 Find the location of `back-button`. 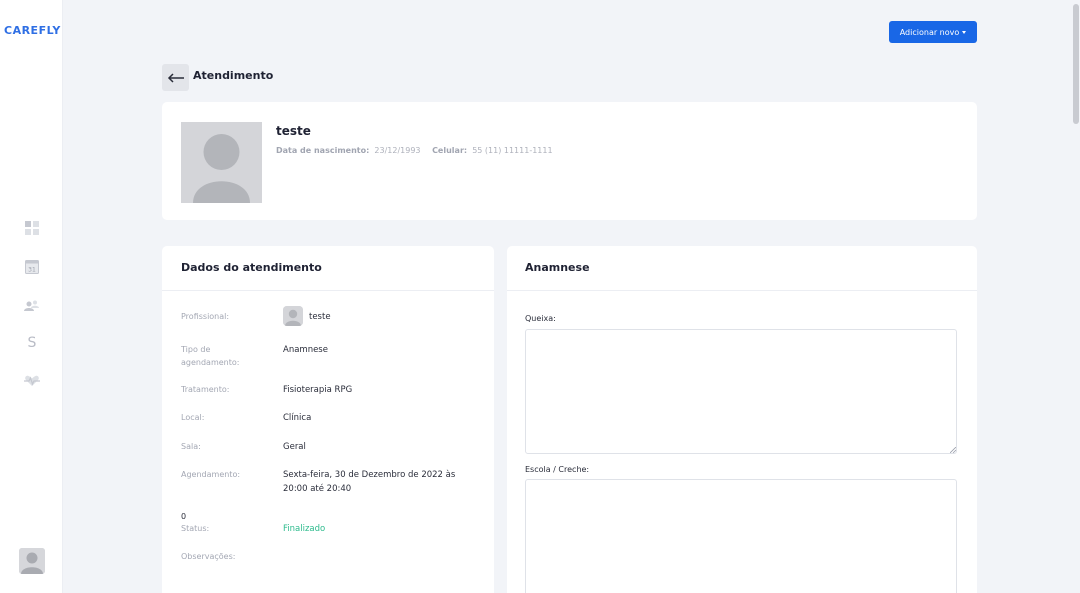

back-button is located at coordinates (175, 77).